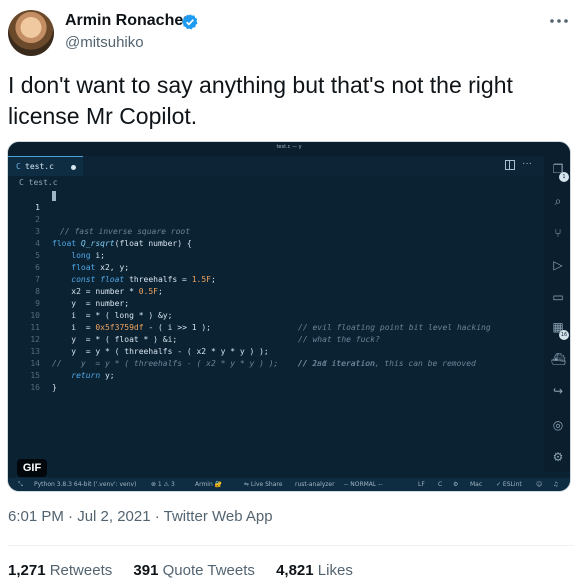 This screenshot has height=588, width=584. Describe the element at coordinates (558, 265) in the screenshot. I see `run-debug-icon: ▷` at that location.